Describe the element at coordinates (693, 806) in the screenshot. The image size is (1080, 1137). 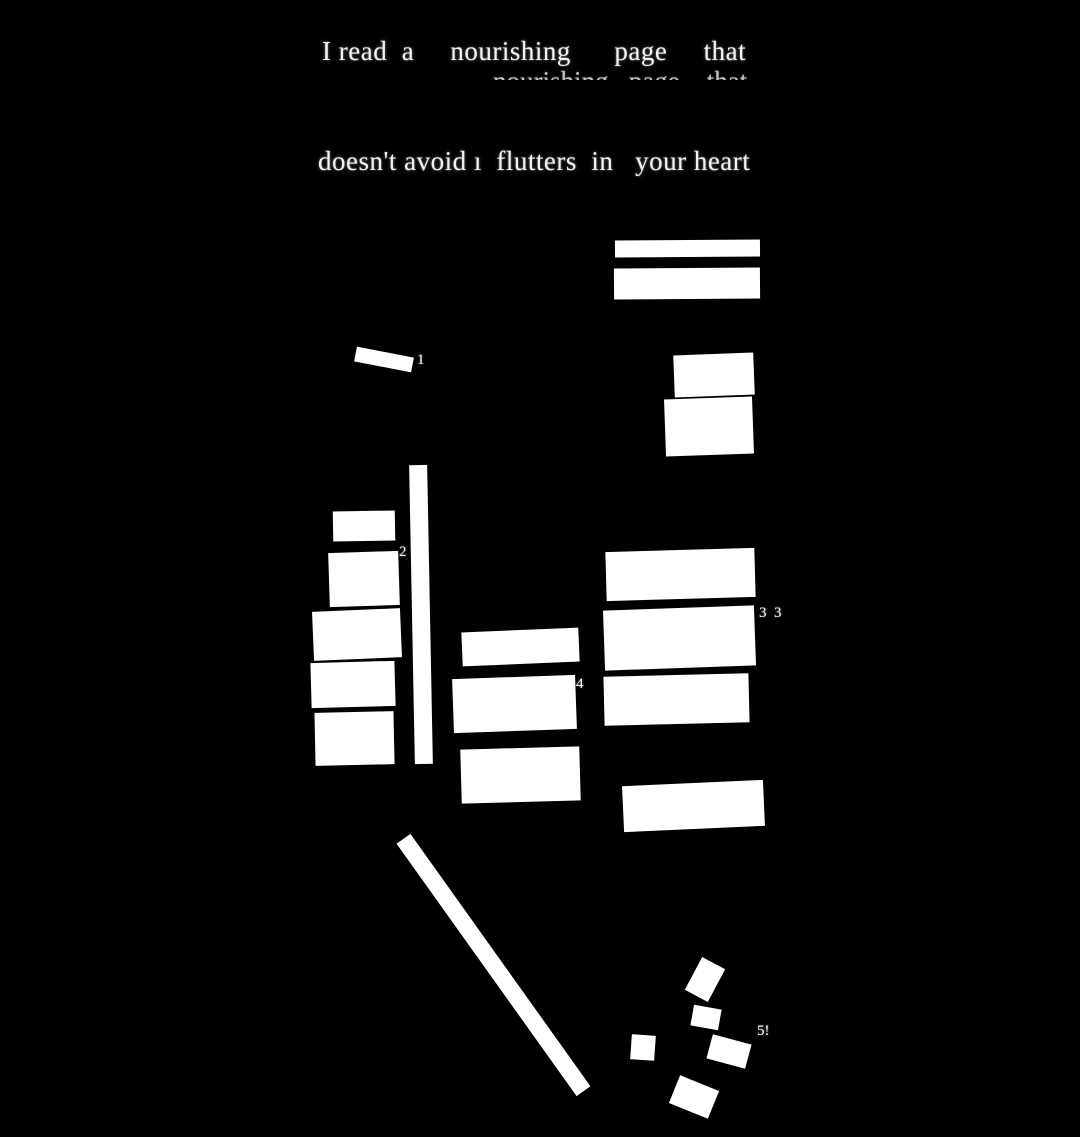
I see `lower-right-block` at that location.